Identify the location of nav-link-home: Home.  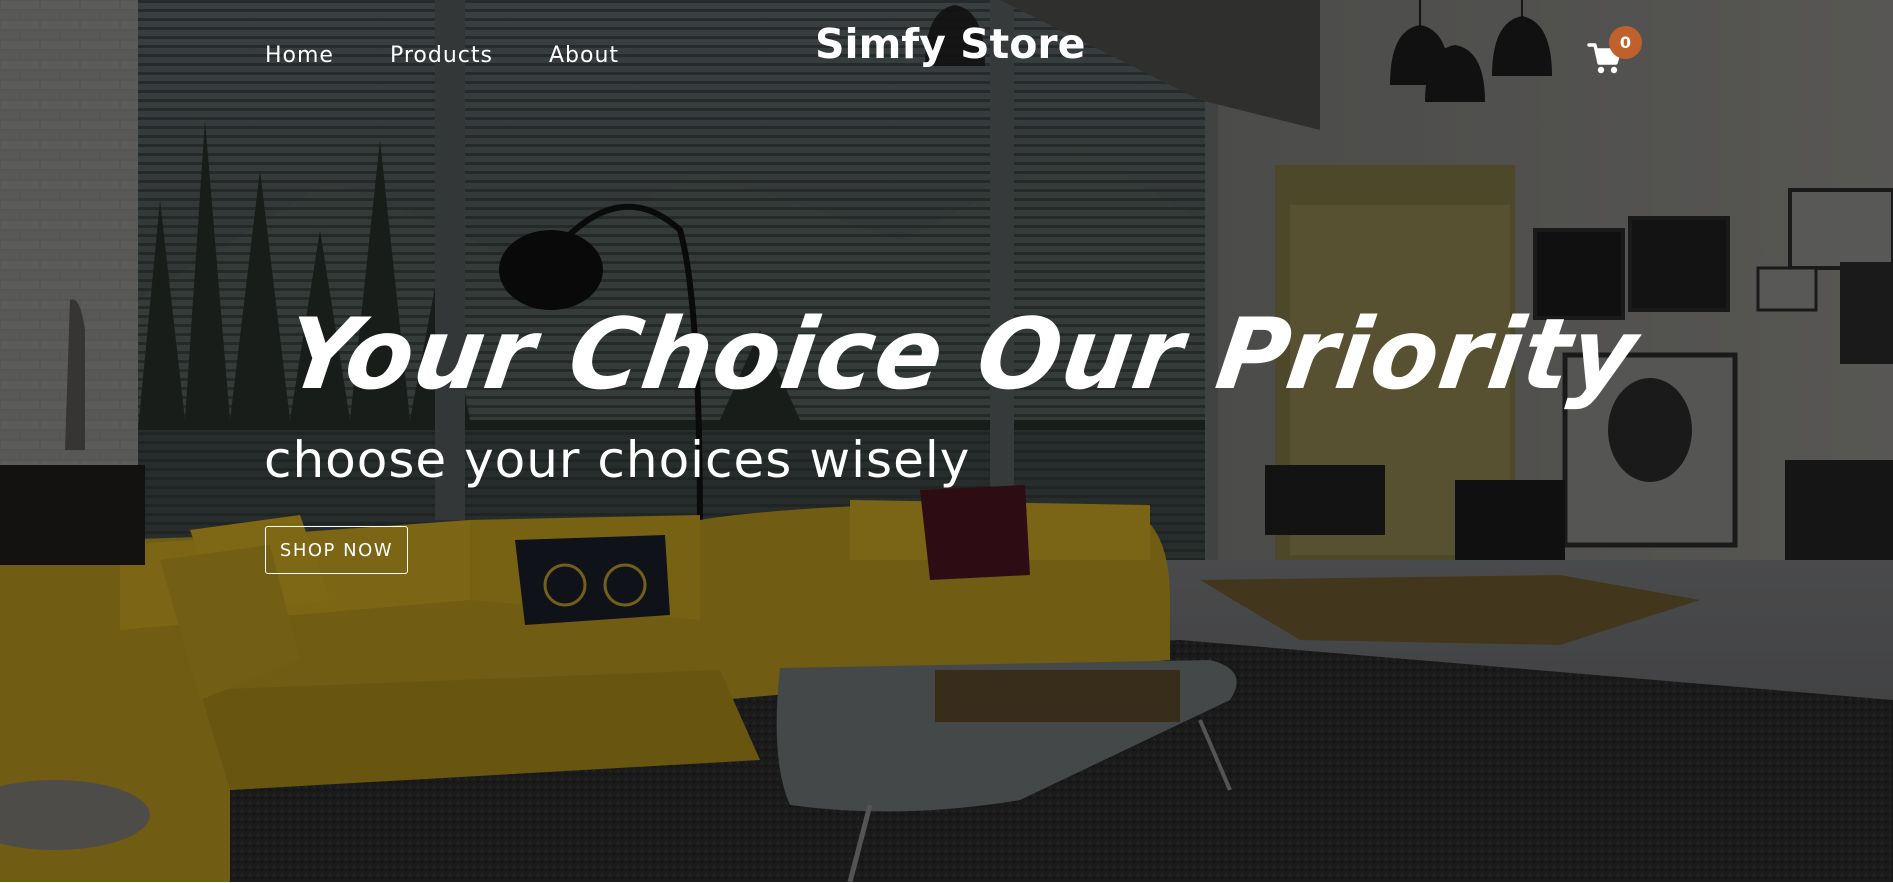
(299, 56).